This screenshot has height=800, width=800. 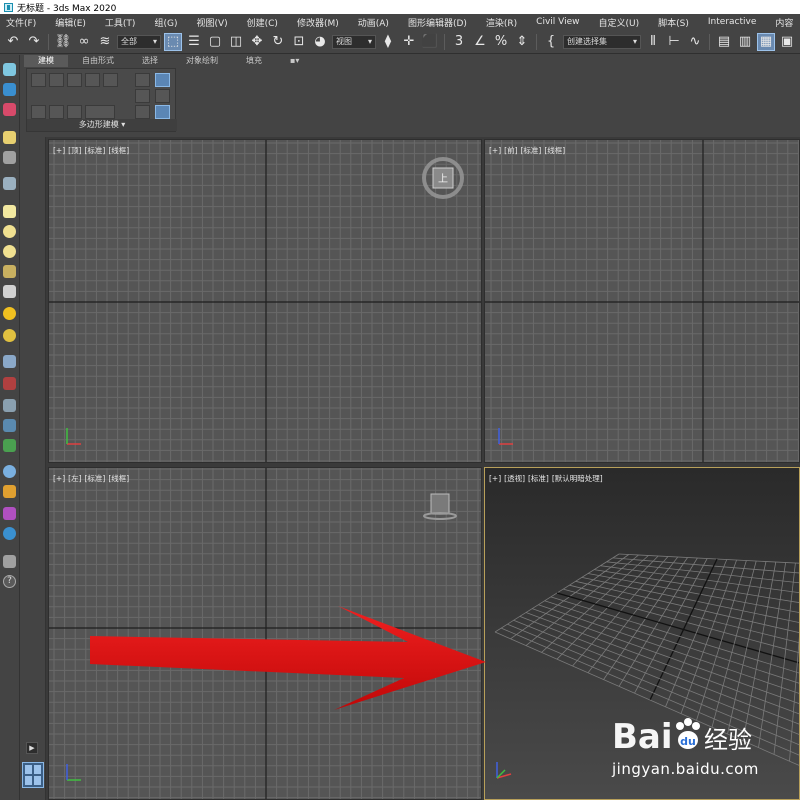 What do you see at coordinates (162, 112) in the screenshot?
I see `make-unique-button` at bounding box center [162, 112].